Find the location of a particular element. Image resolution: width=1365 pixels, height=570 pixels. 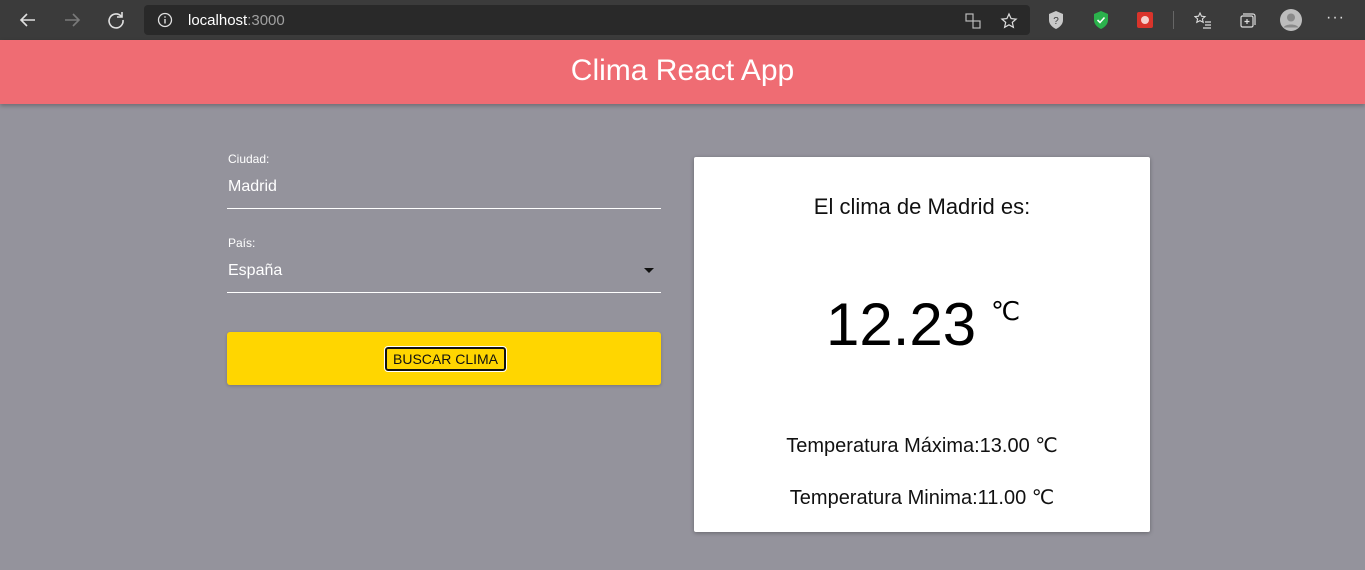

red-extension-icon is located at coordinates (1145, 20).